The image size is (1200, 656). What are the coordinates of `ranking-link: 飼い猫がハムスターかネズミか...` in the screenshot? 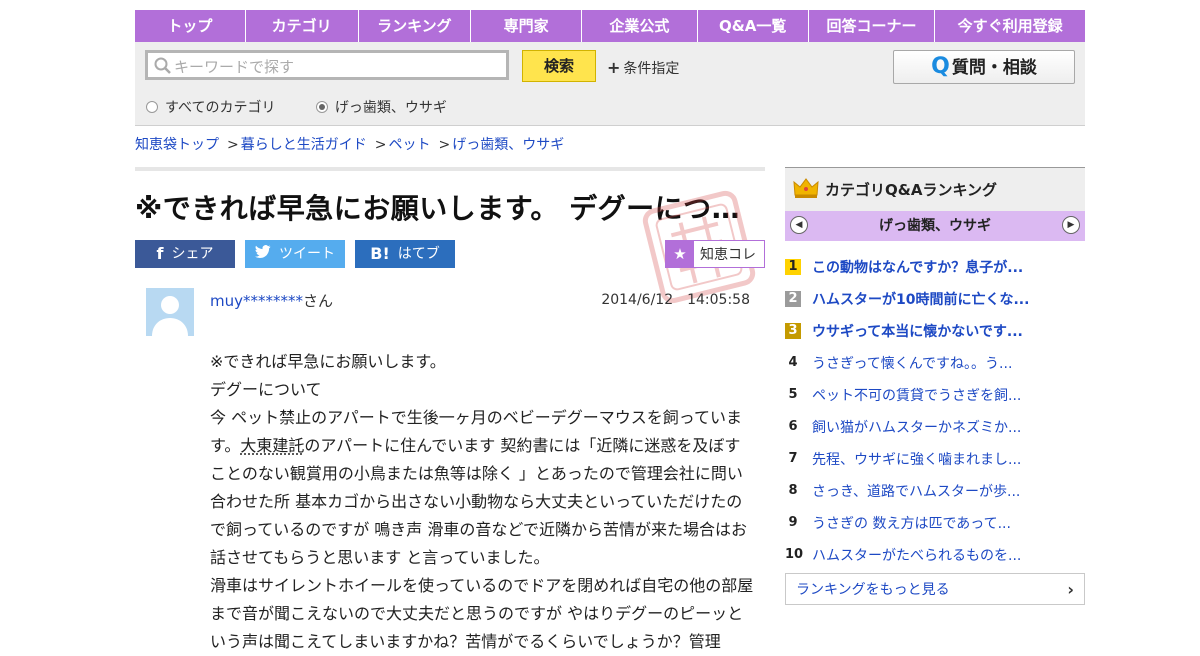 It's located at (916, 427).